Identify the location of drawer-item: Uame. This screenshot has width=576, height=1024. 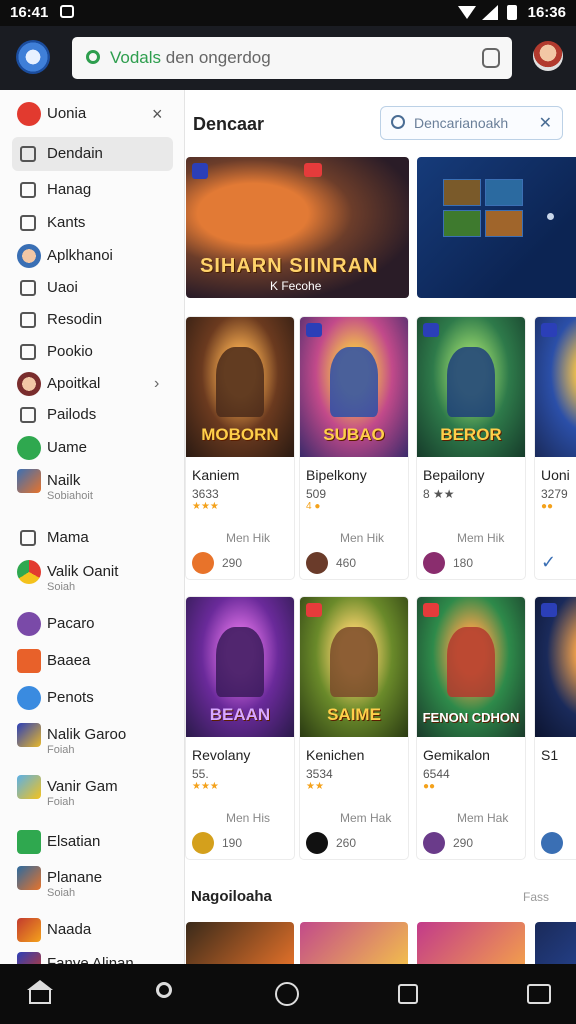
(92, 449).